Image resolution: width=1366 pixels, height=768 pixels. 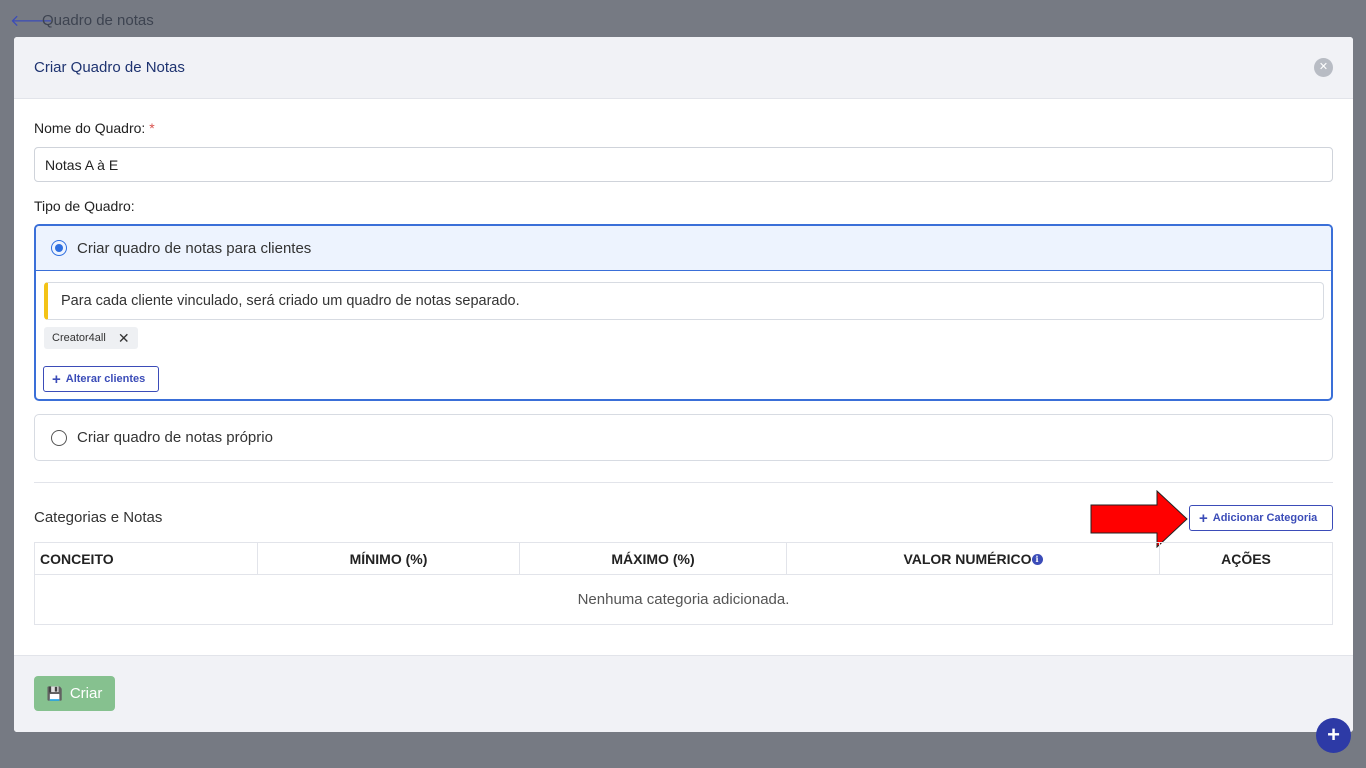 I want to click on radio-own, so click(x=59, y=437).